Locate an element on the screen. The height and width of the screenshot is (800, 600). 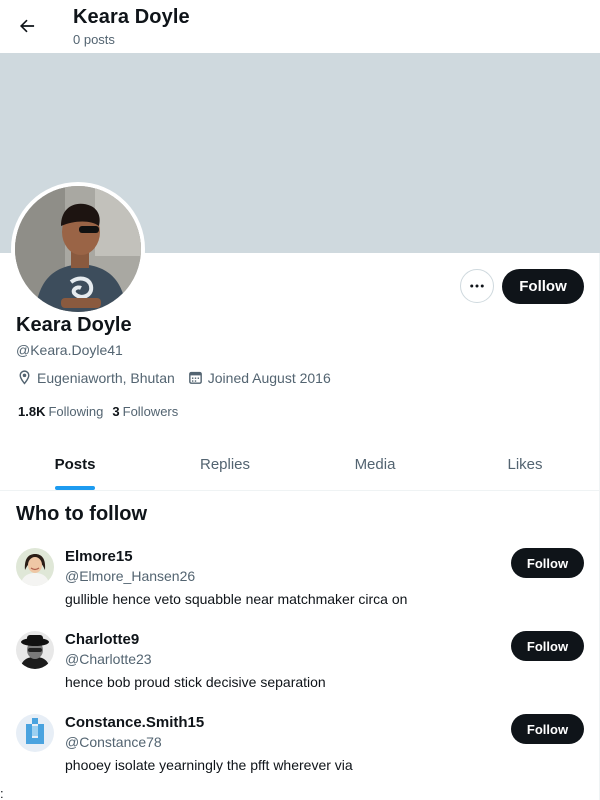
profile-avatar is located at coordinates (78, 249).